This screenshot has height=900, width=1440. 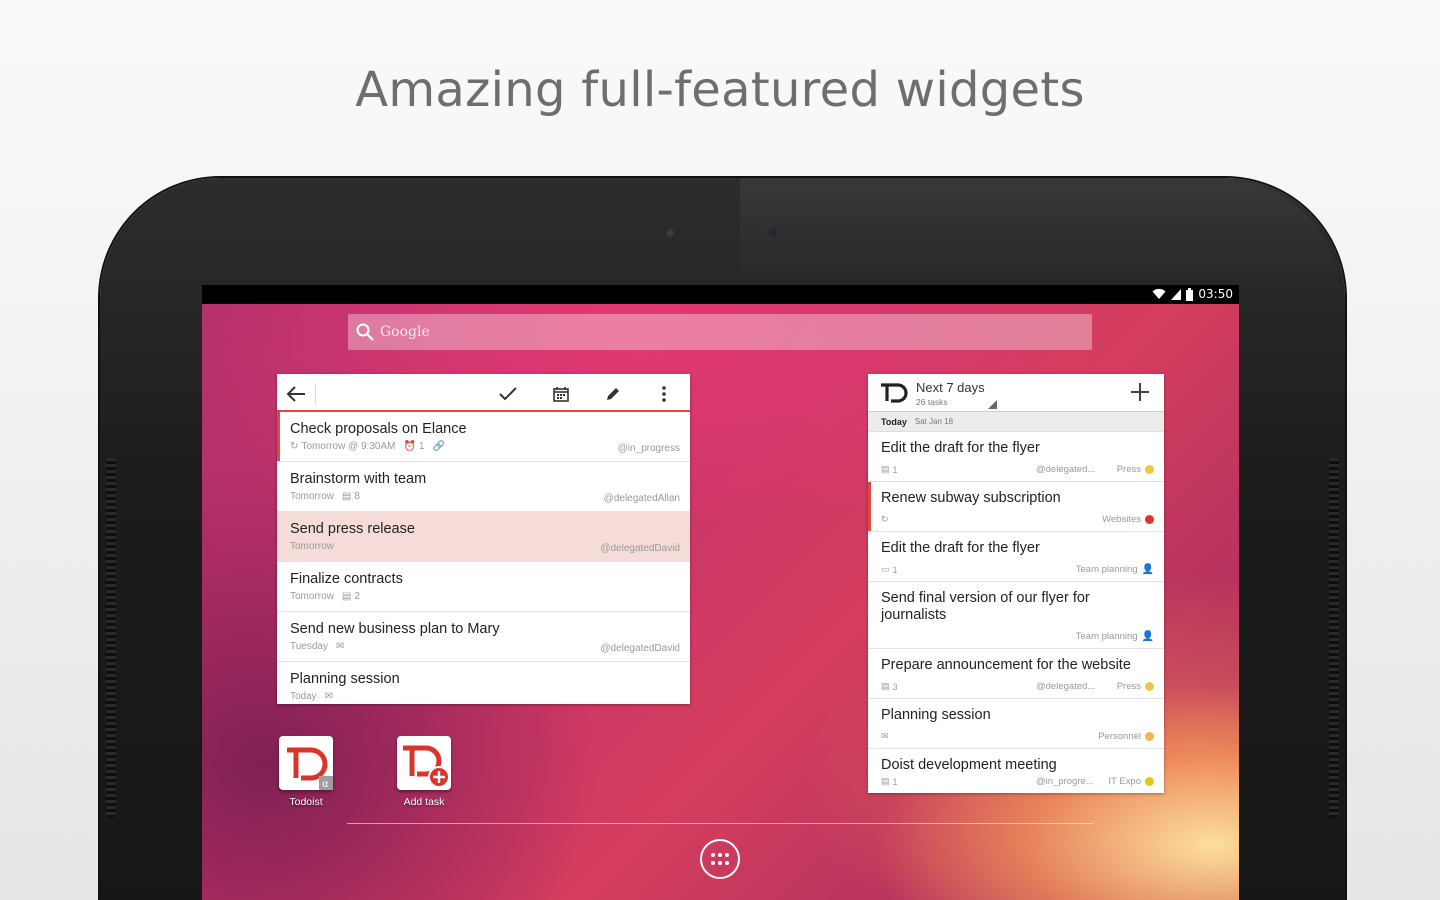 What do you see at coordinates (357, 496) in the screenshot?
I see `comment-count: 8` at bounding box center [357, 496].